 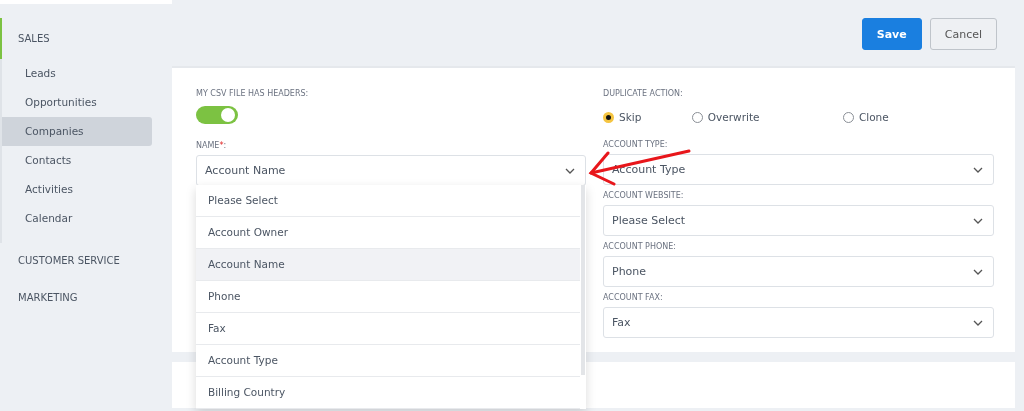 What do you see at coordinates (873, 117) in the screenshot?
I see `radio-label: Clone` at bounding box center [873, 117].